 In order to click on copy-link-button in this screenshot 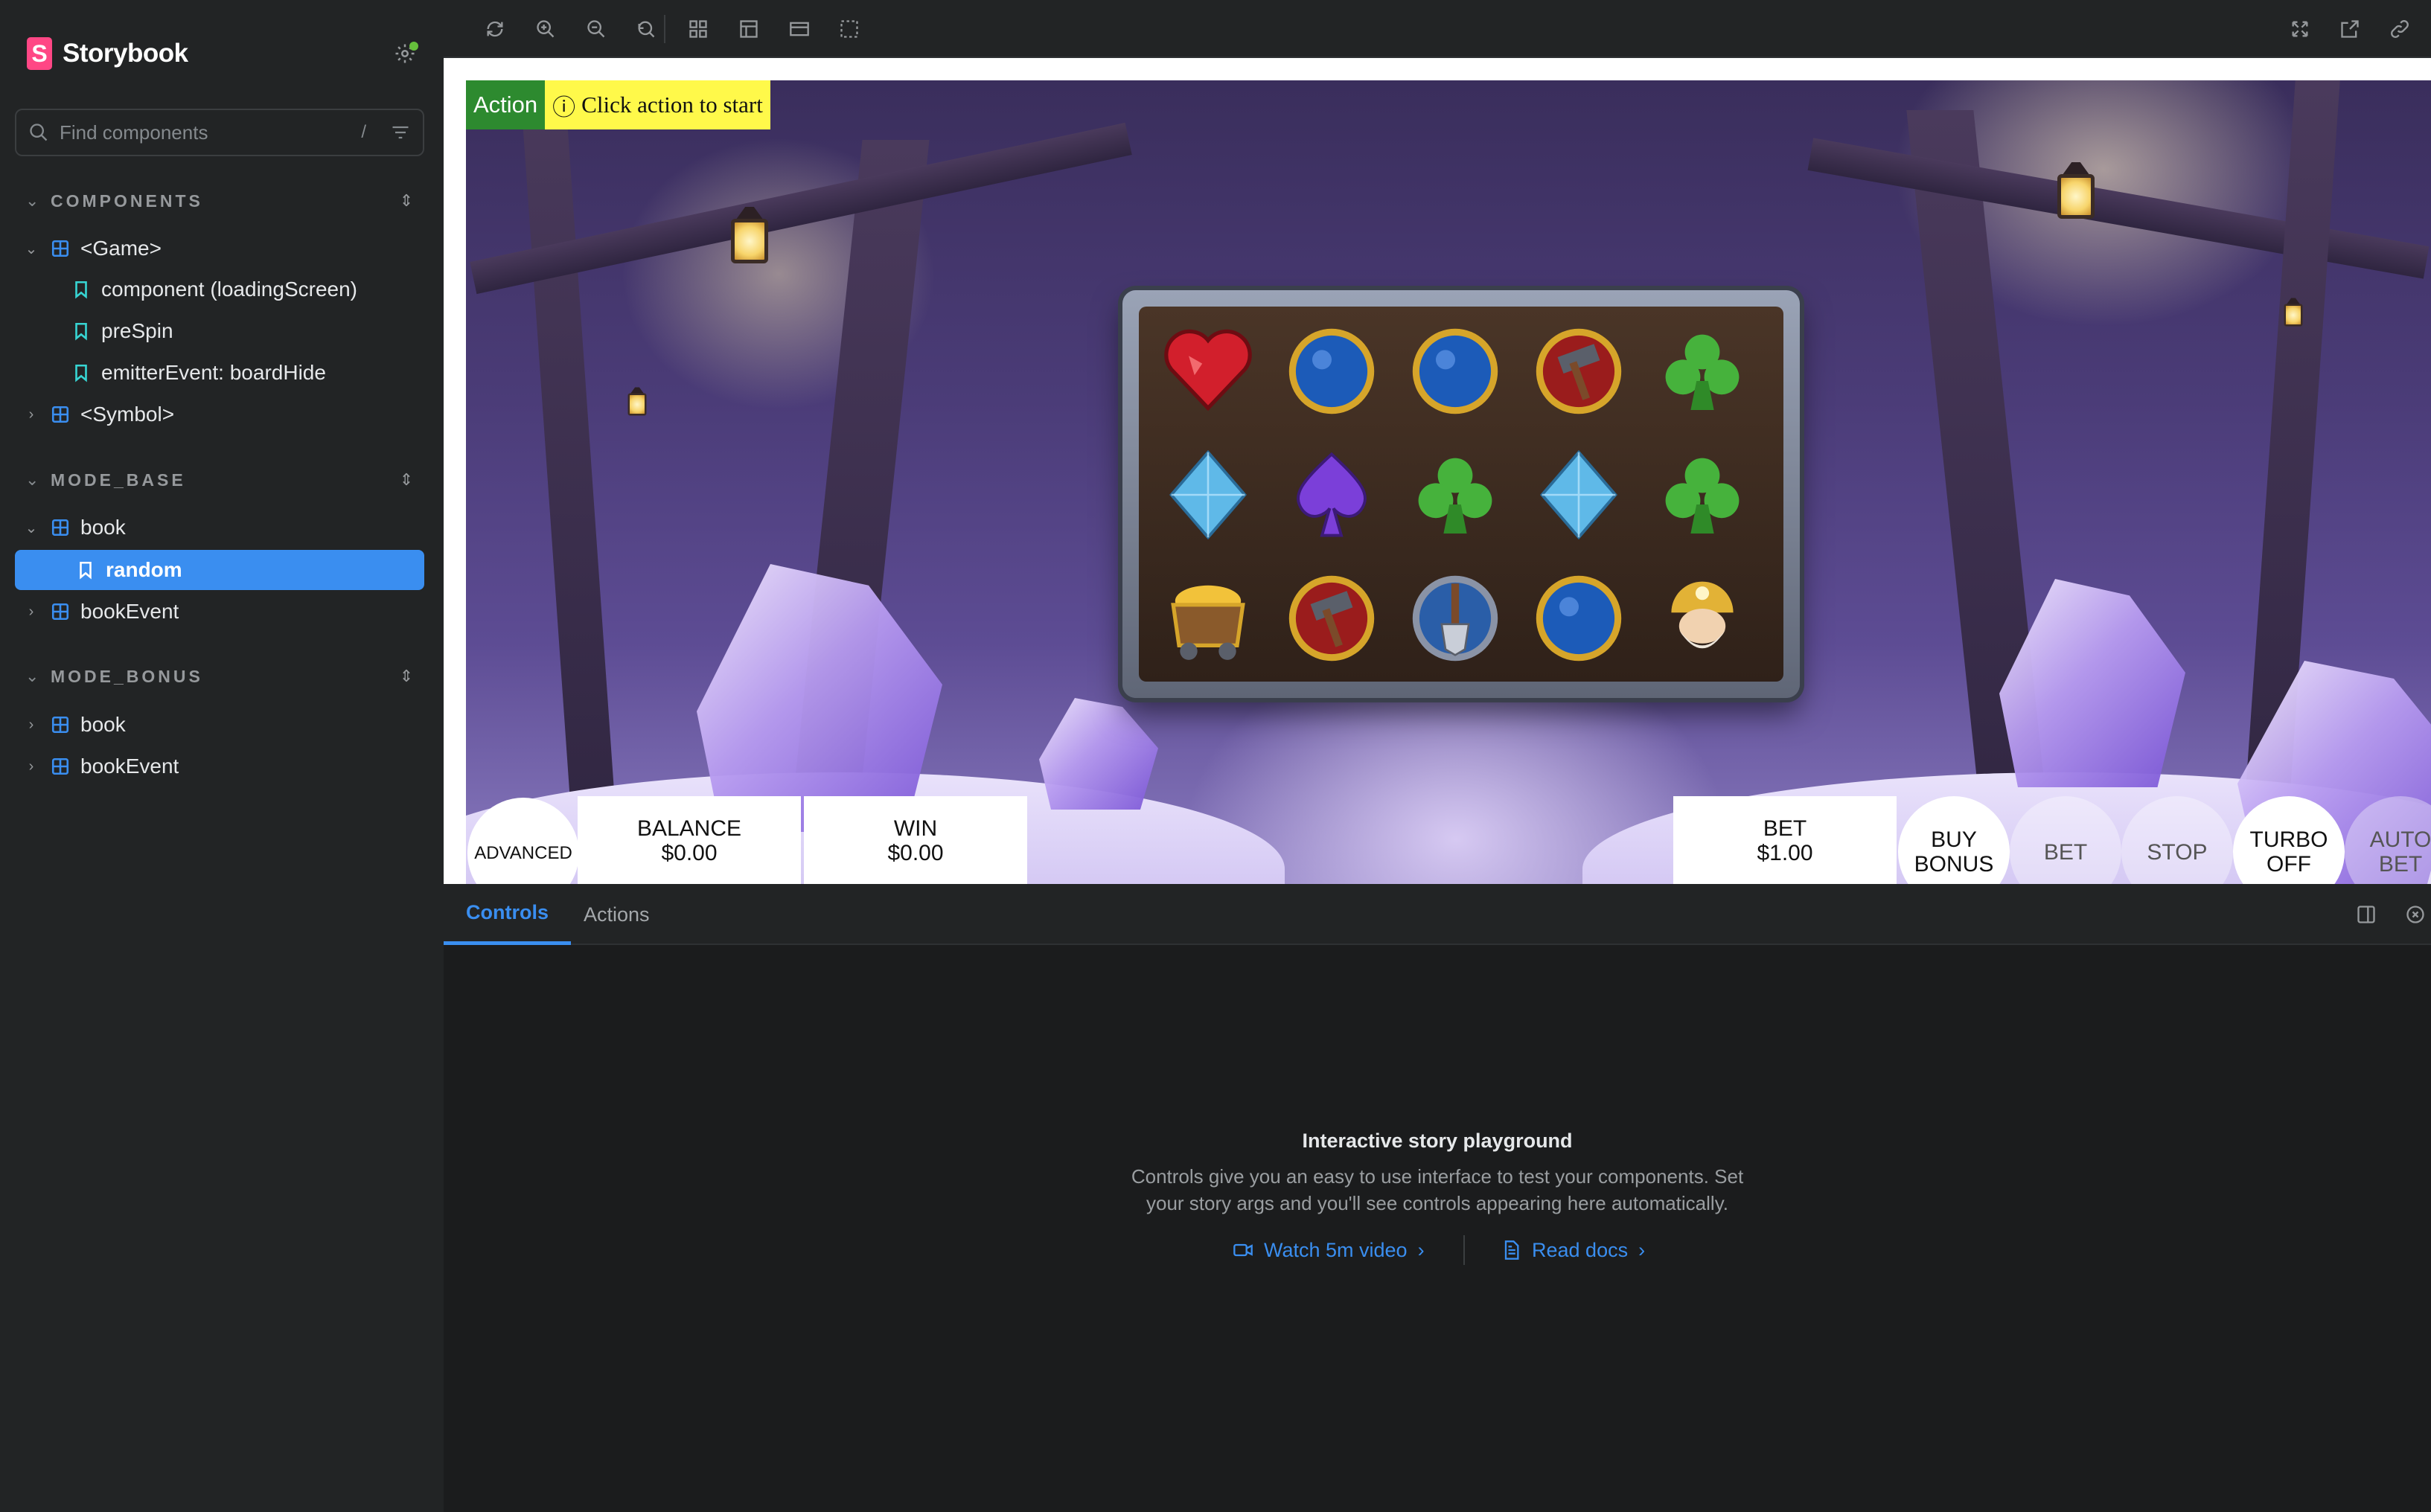, I will do `click(2399, 29)`.